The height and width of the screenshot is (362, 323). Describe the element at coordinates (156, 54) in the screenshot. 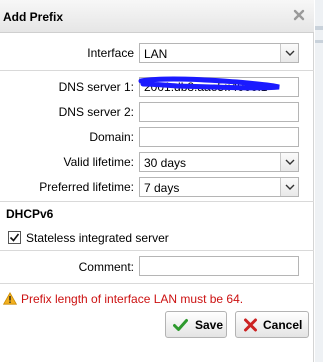

I see `interface-value: LAN` at that location.